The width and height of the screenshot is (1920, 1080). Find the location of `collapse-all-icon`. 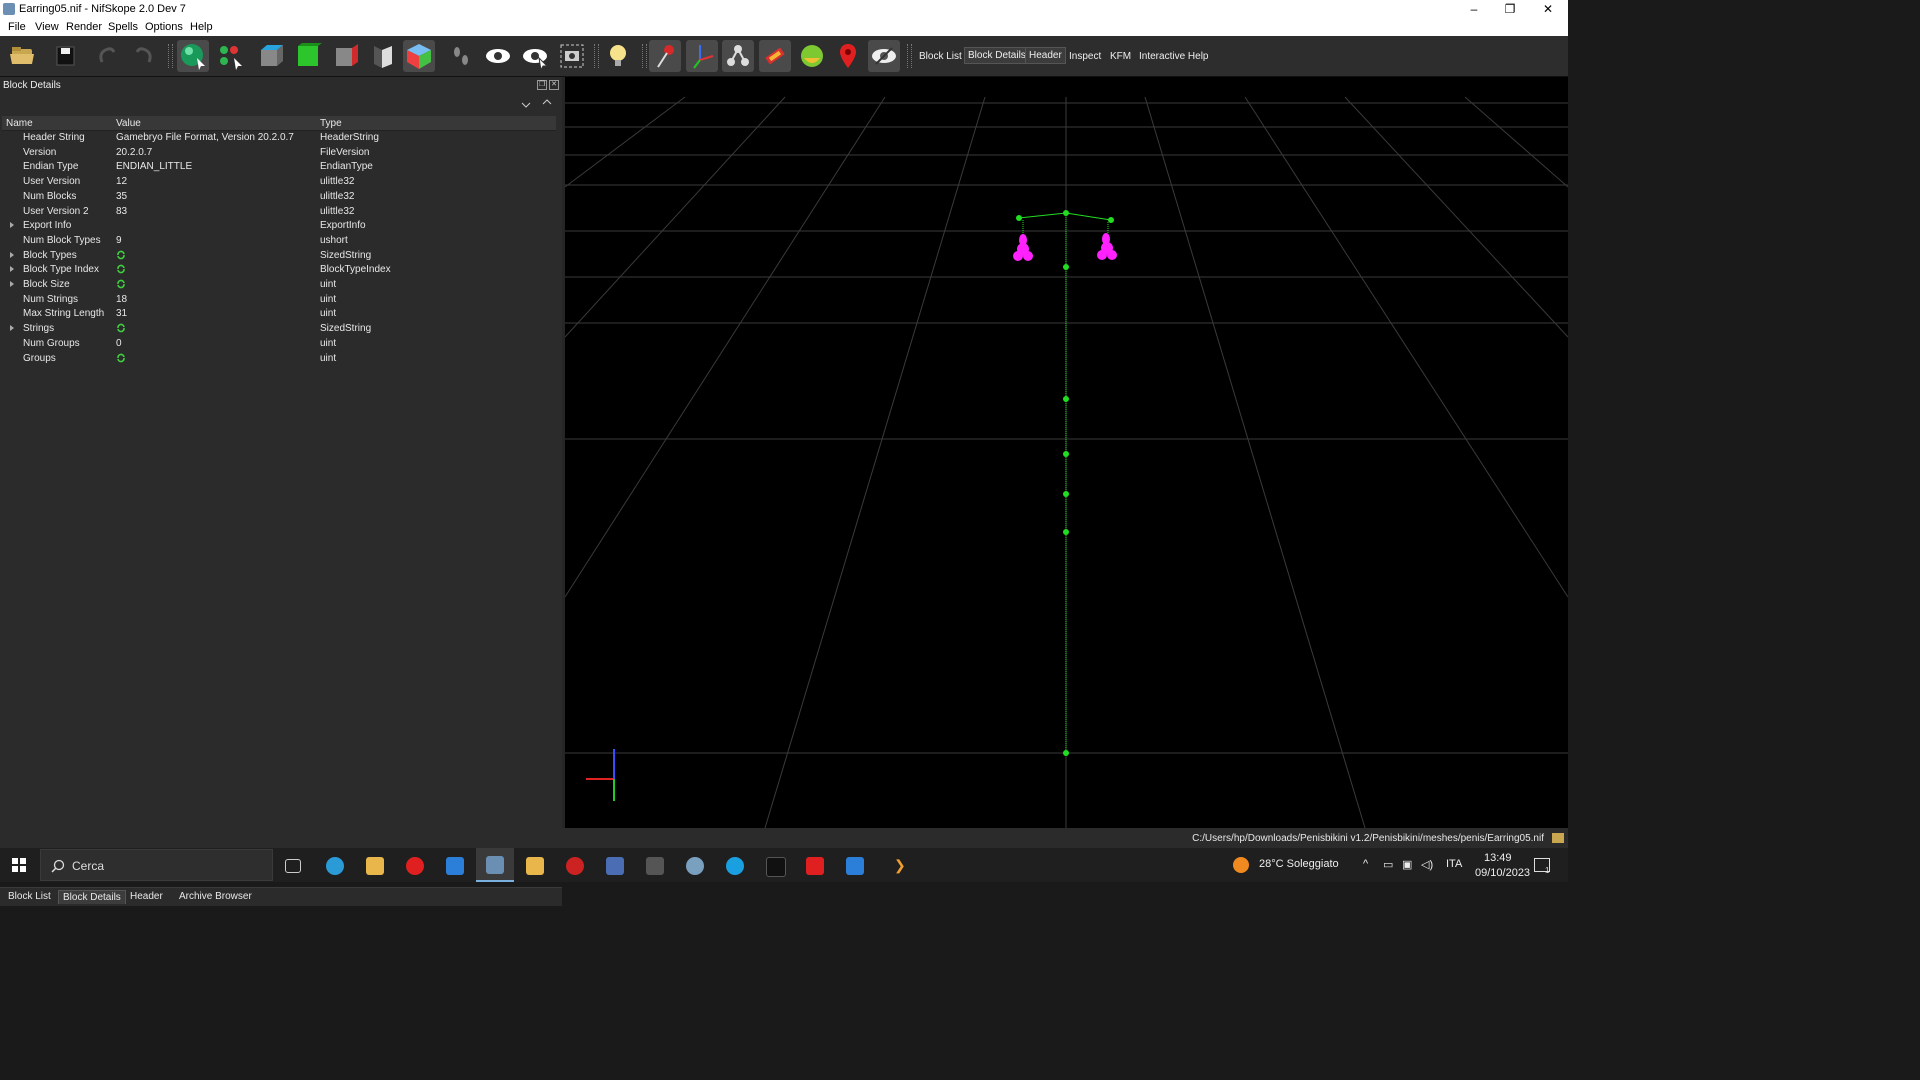

collapse-all-icon is located at coordinates (526, 106).